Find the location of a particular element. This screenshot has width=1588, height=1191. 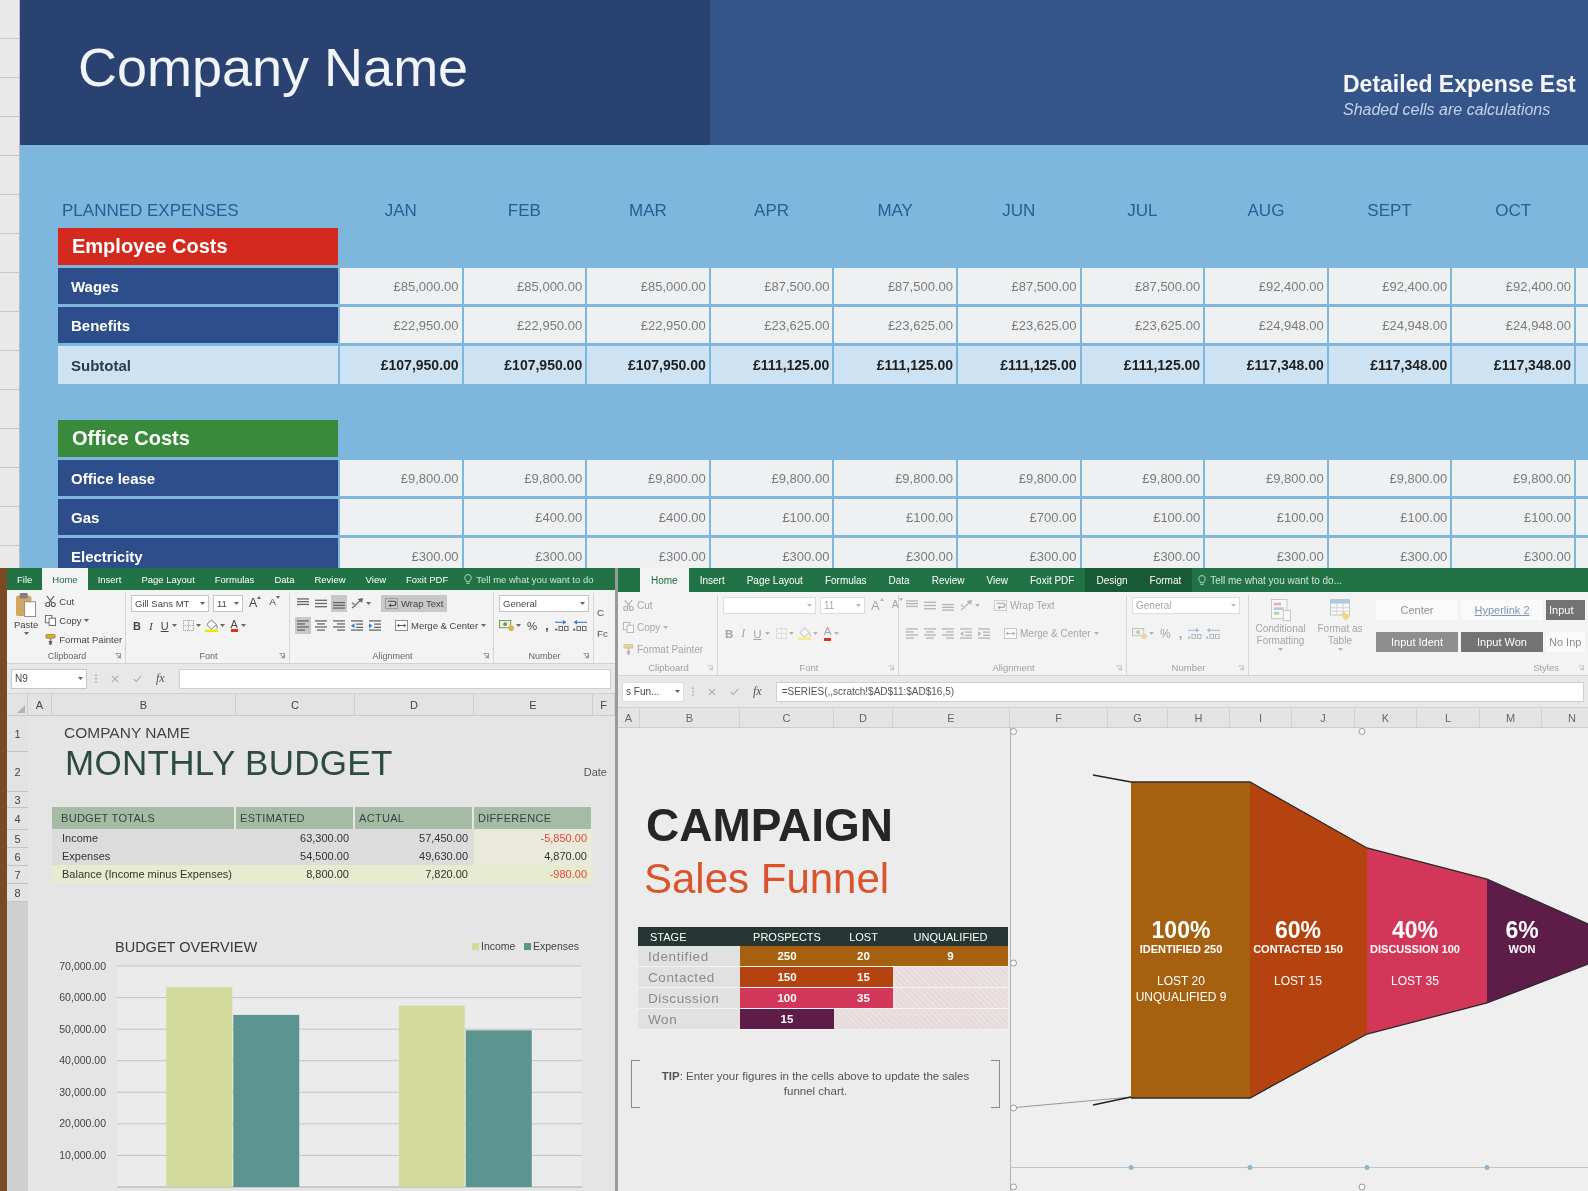

cell-style: Input Won is located at coordinates (1502, 642).